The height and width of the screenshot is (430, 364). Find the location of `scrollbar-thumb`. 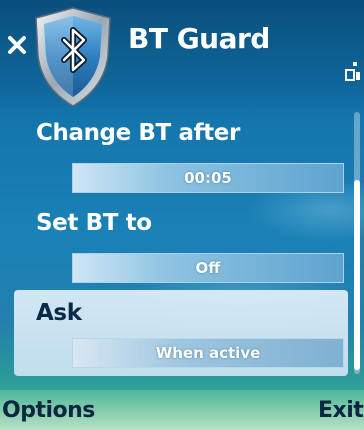

scrollbar-thumb is located at coordinates (357, 275).